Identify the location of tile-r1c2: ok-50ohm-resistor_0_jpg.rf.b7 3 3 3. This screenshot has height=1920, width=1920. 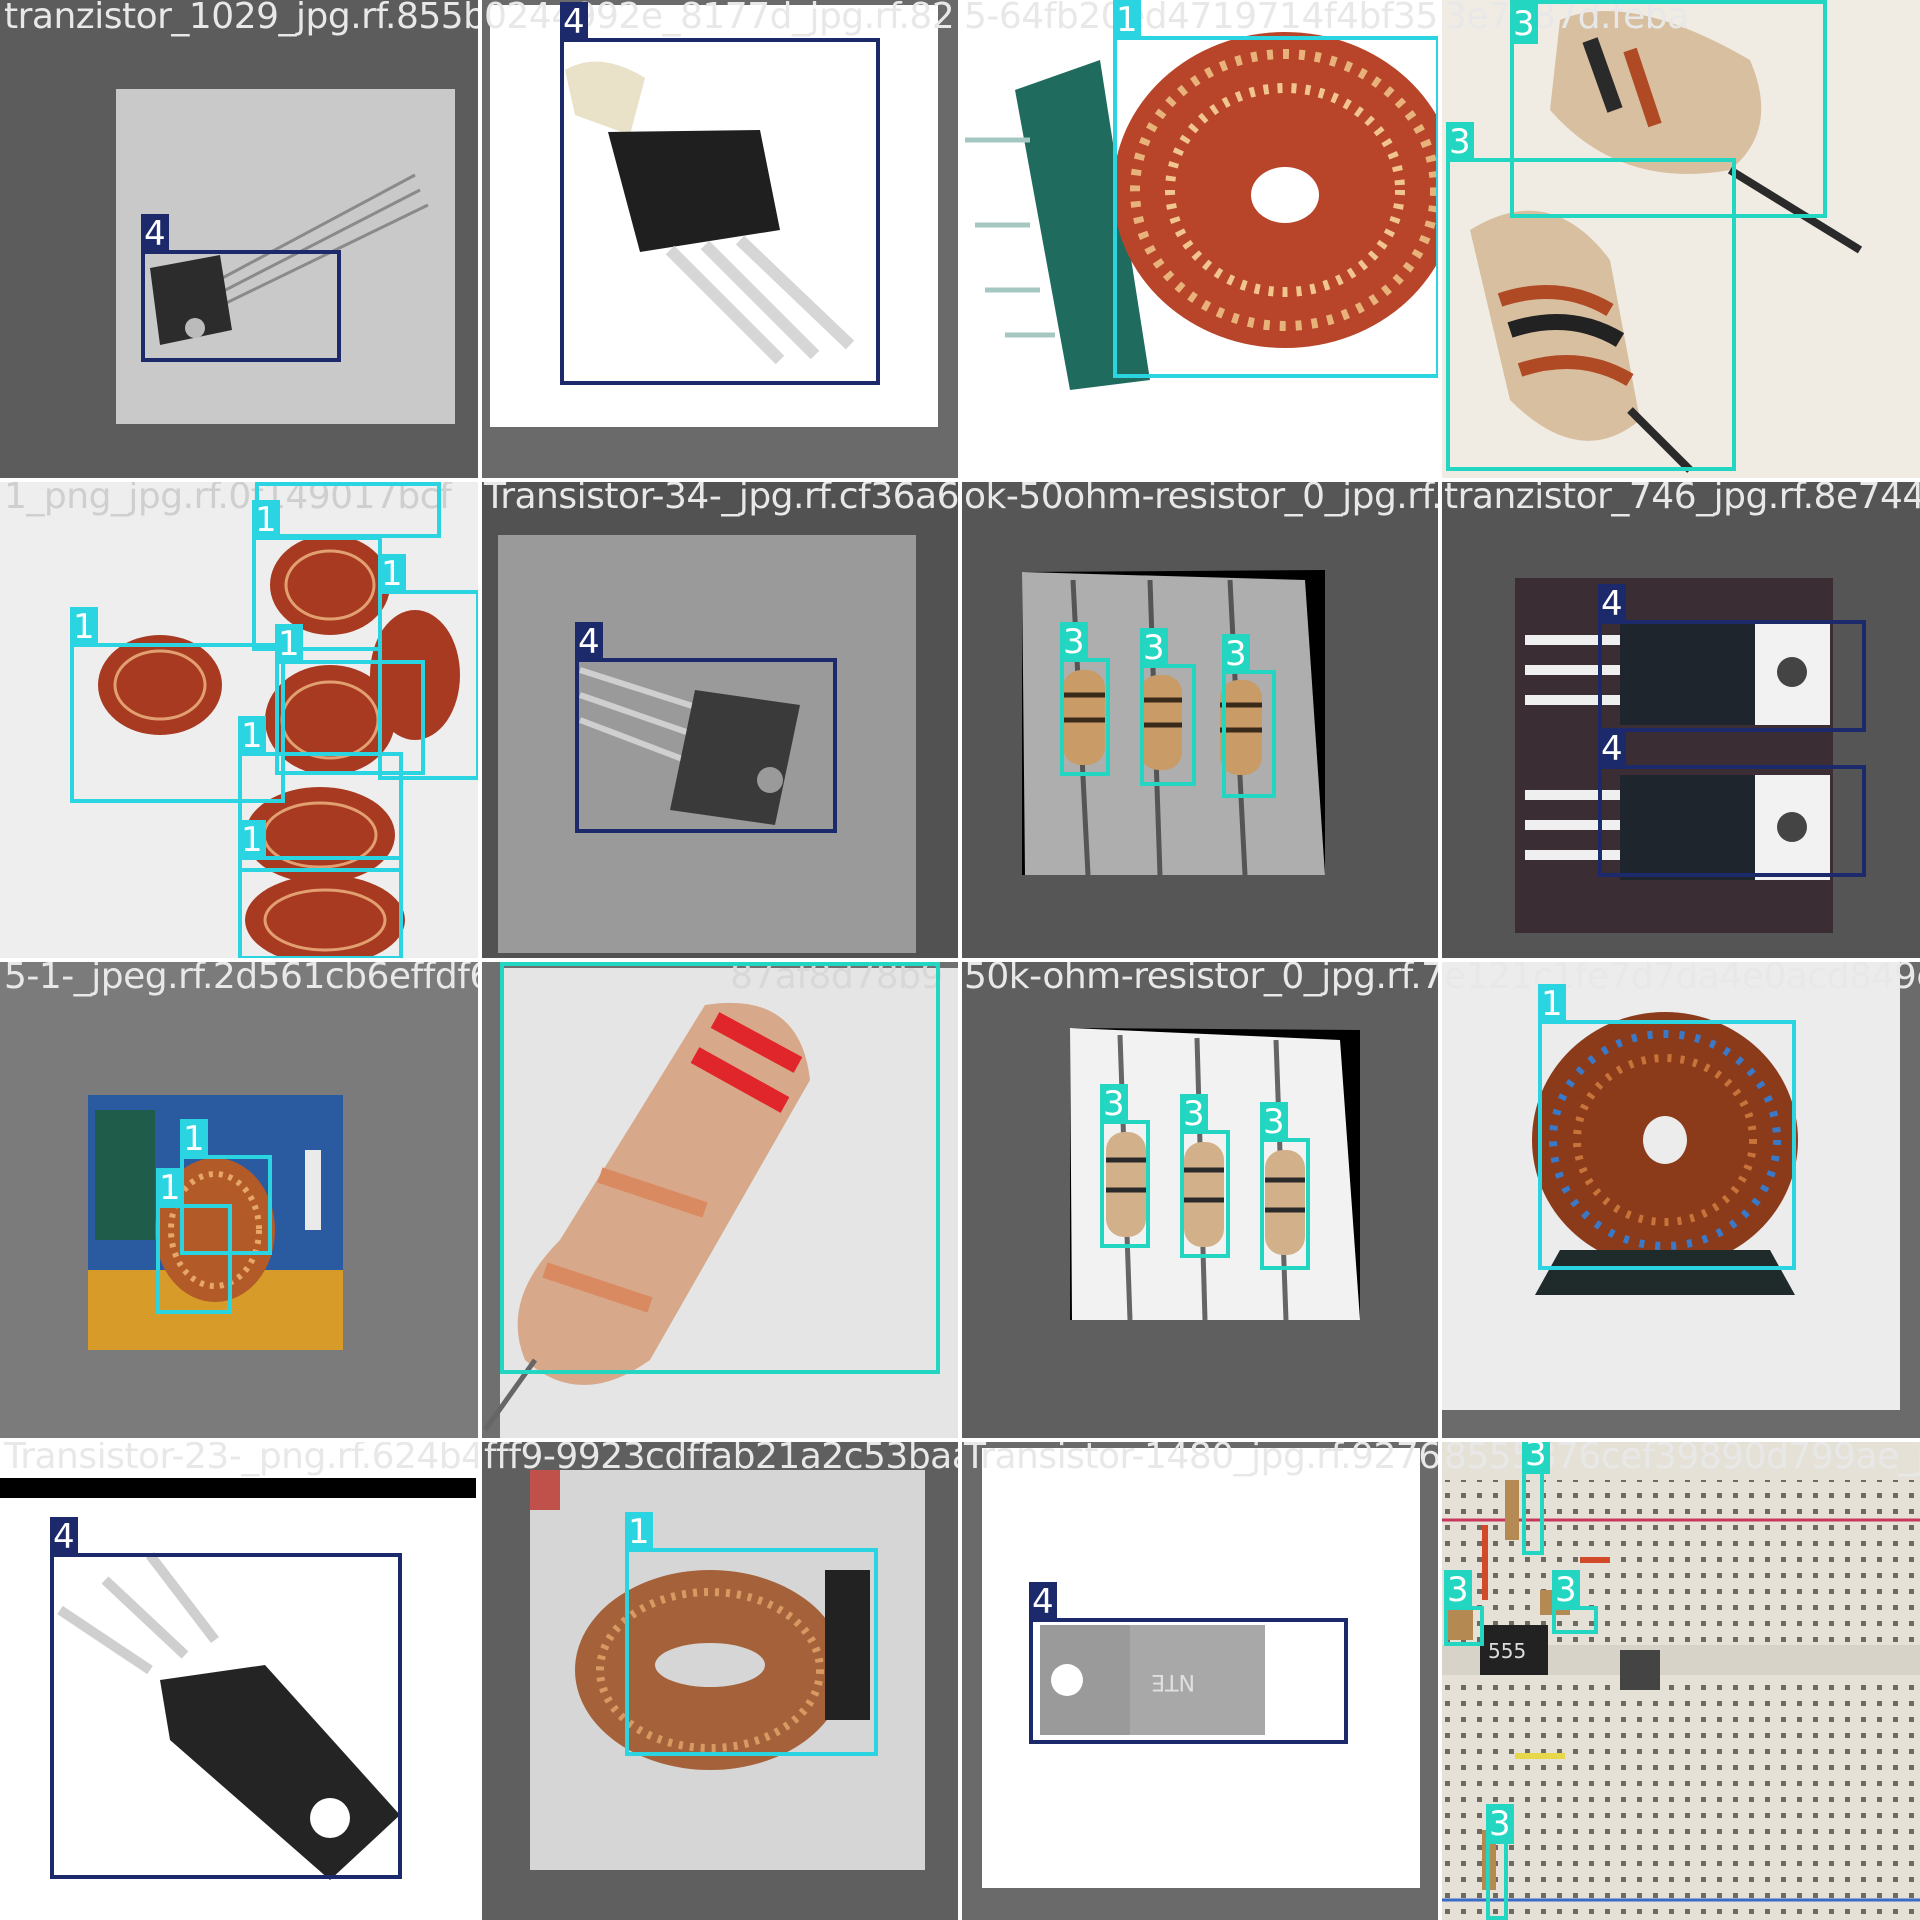
(1200, 720).